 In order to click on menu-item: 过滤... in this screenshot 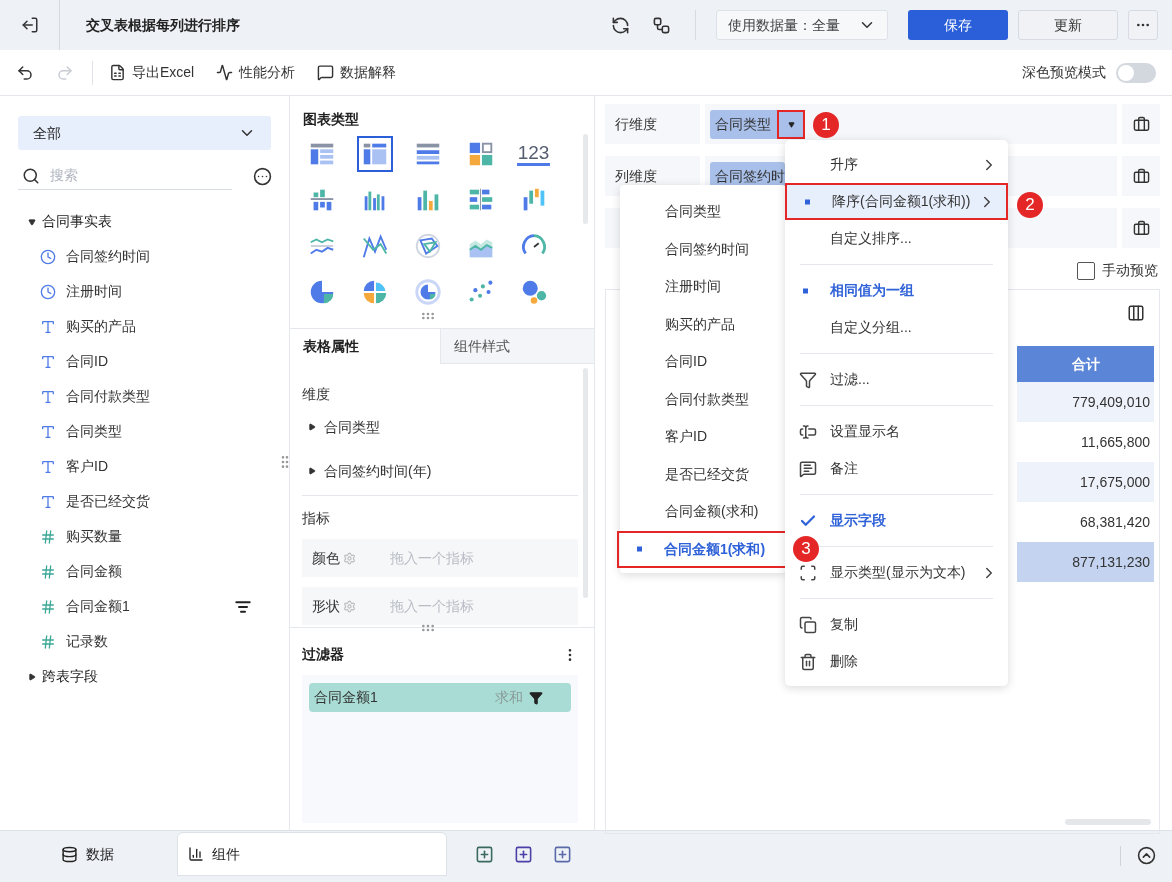, I will do `click(896, 379)`.